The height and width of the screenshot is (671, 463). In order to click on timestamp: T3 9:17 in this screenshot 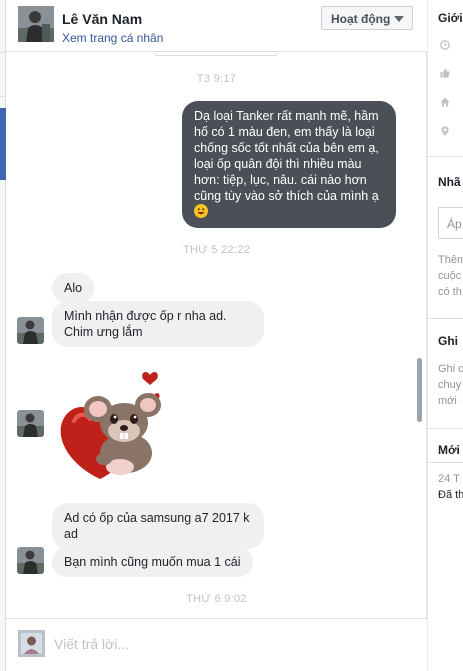, I will do `click(216, 79)`.